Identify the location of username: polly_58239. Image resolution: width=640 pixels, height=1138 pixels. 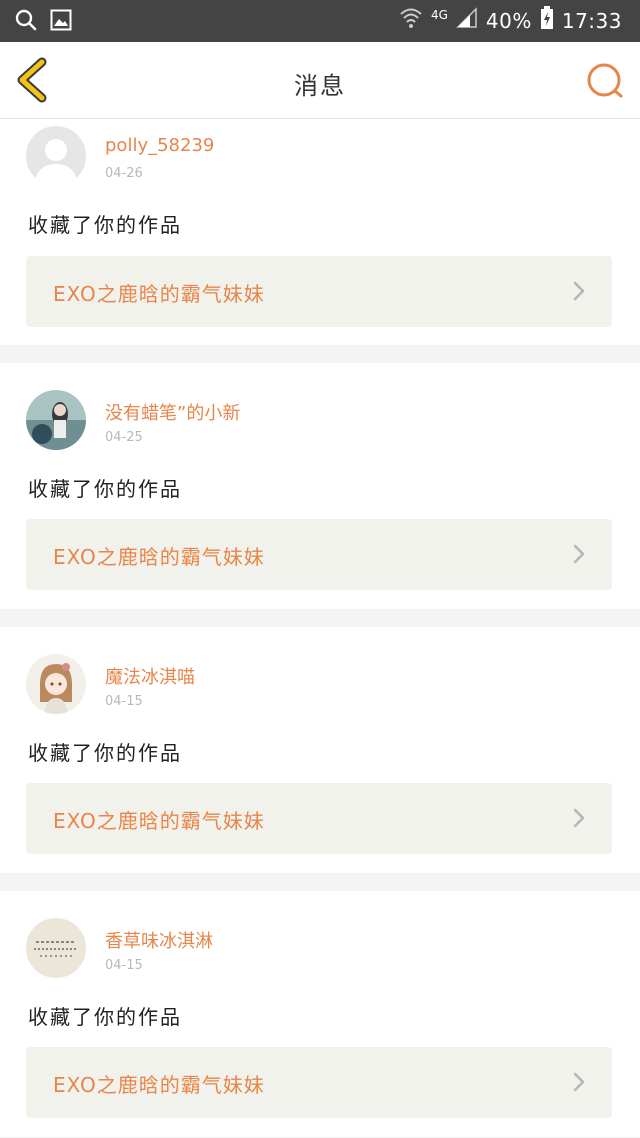
(159, 145).